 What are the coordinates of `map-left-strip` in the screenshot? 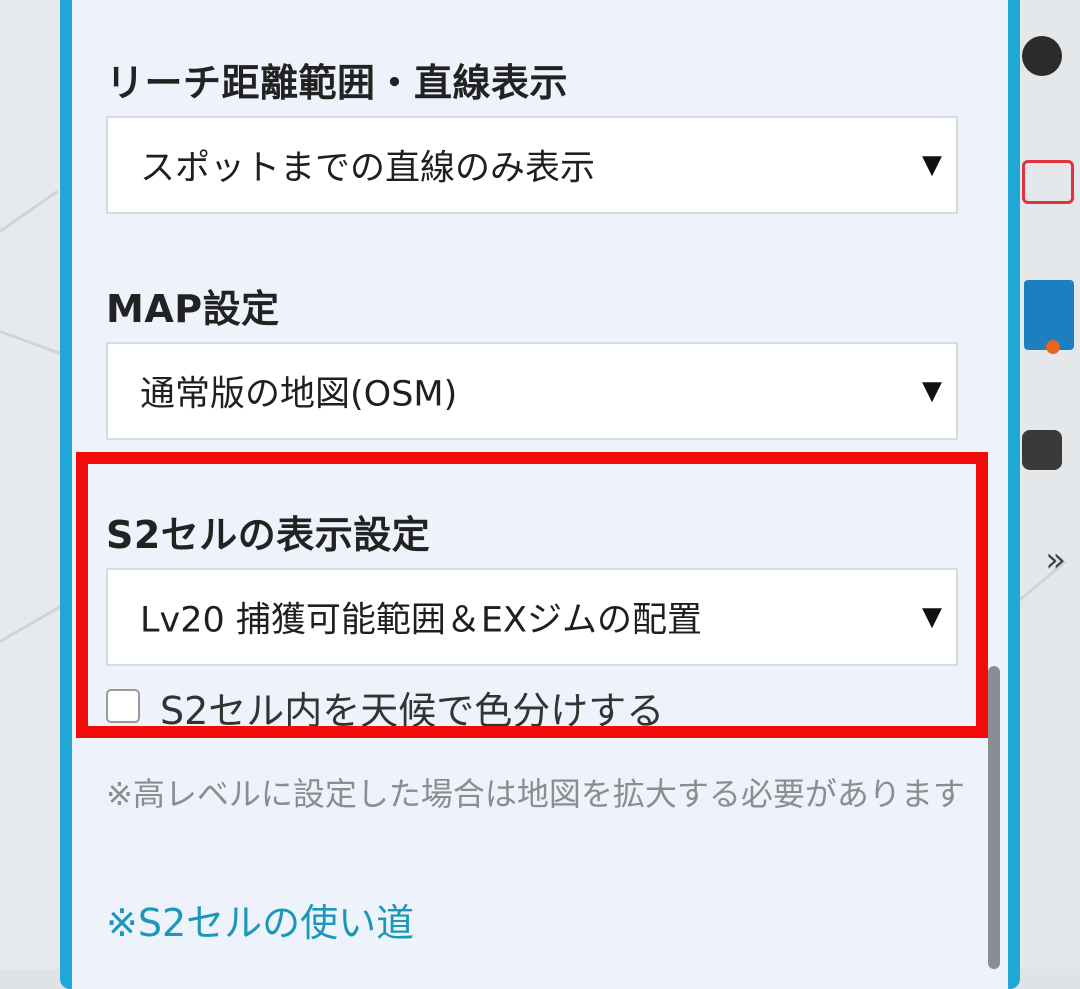 It's located at (30, 484).